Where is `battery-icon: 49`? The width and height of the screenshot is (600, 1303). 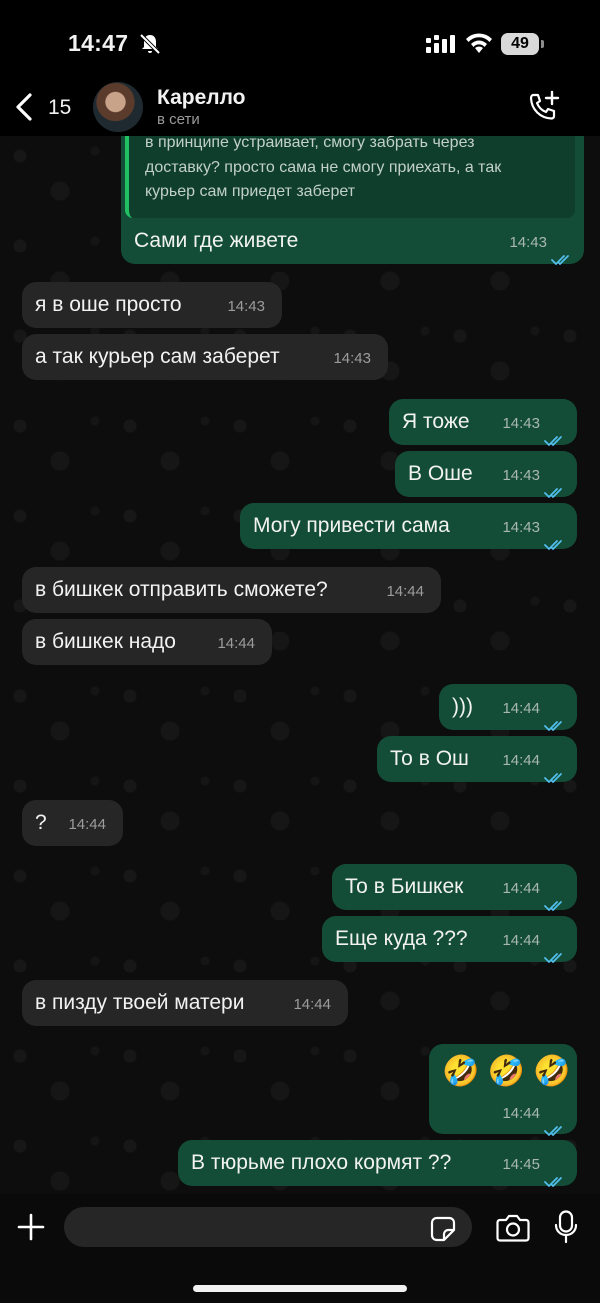 battery-icon: 49 is located at coordinates (523, 44).